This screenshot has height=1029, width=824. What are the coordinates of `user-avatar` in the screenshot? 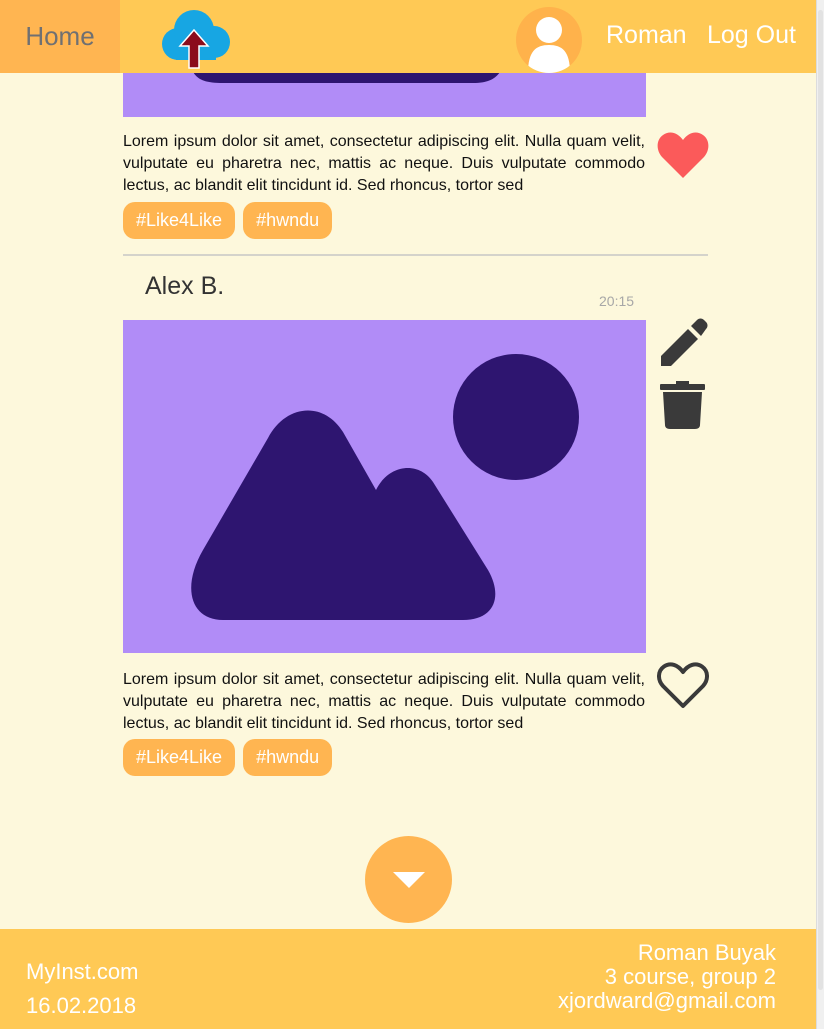 It's located at (549, 40).